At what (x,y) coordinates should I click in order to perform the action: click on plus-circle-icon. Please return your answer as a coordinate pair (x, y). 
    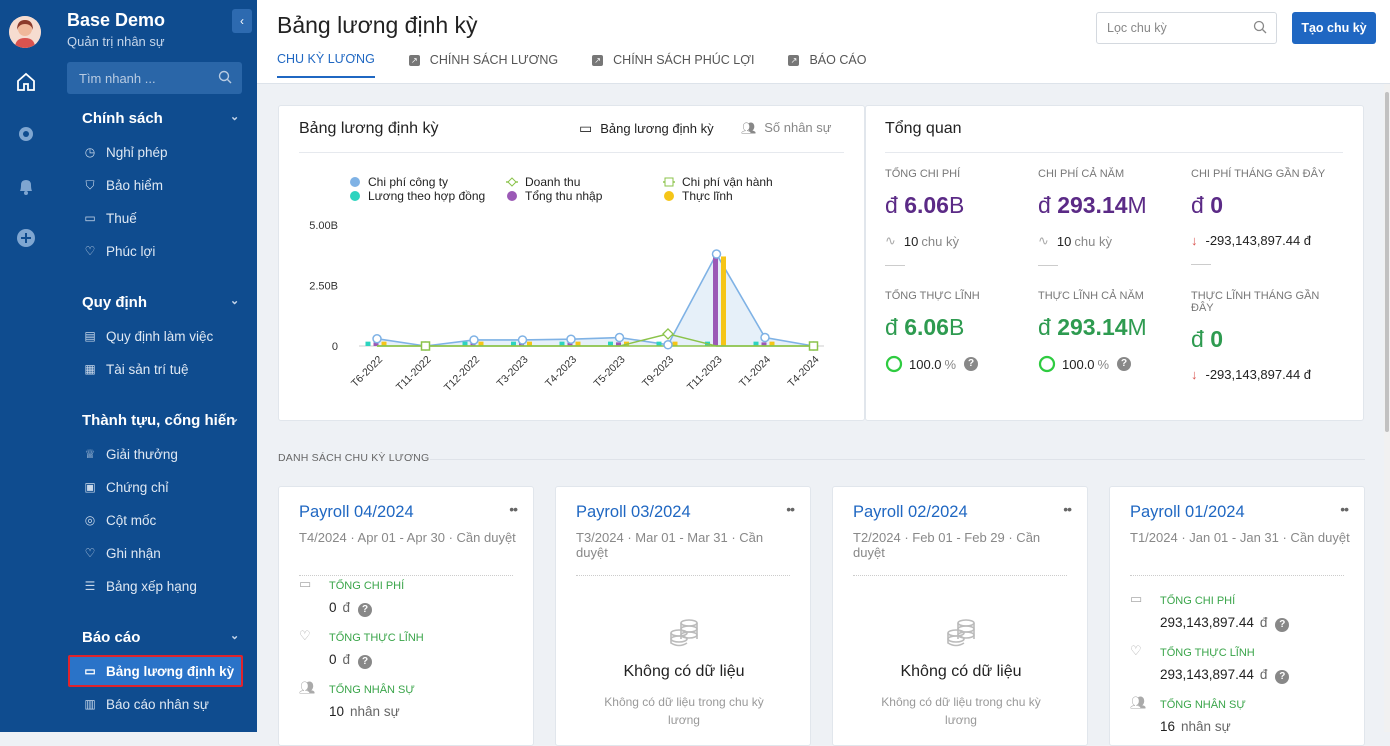
    Looking at the image, I should click on (26, 238).